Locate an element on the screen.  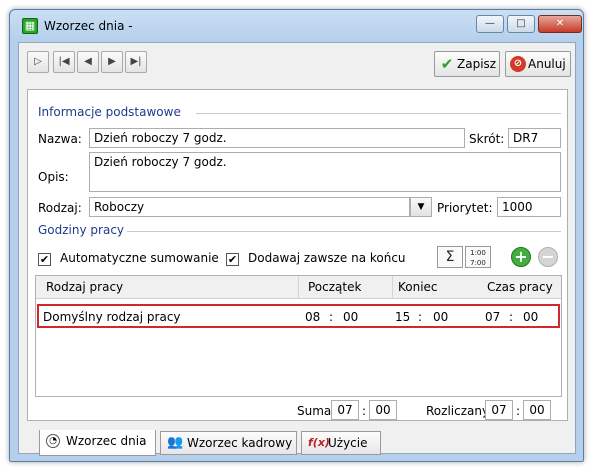
section-work-hours: Godziny pracy is located at coordinates (81, 230).